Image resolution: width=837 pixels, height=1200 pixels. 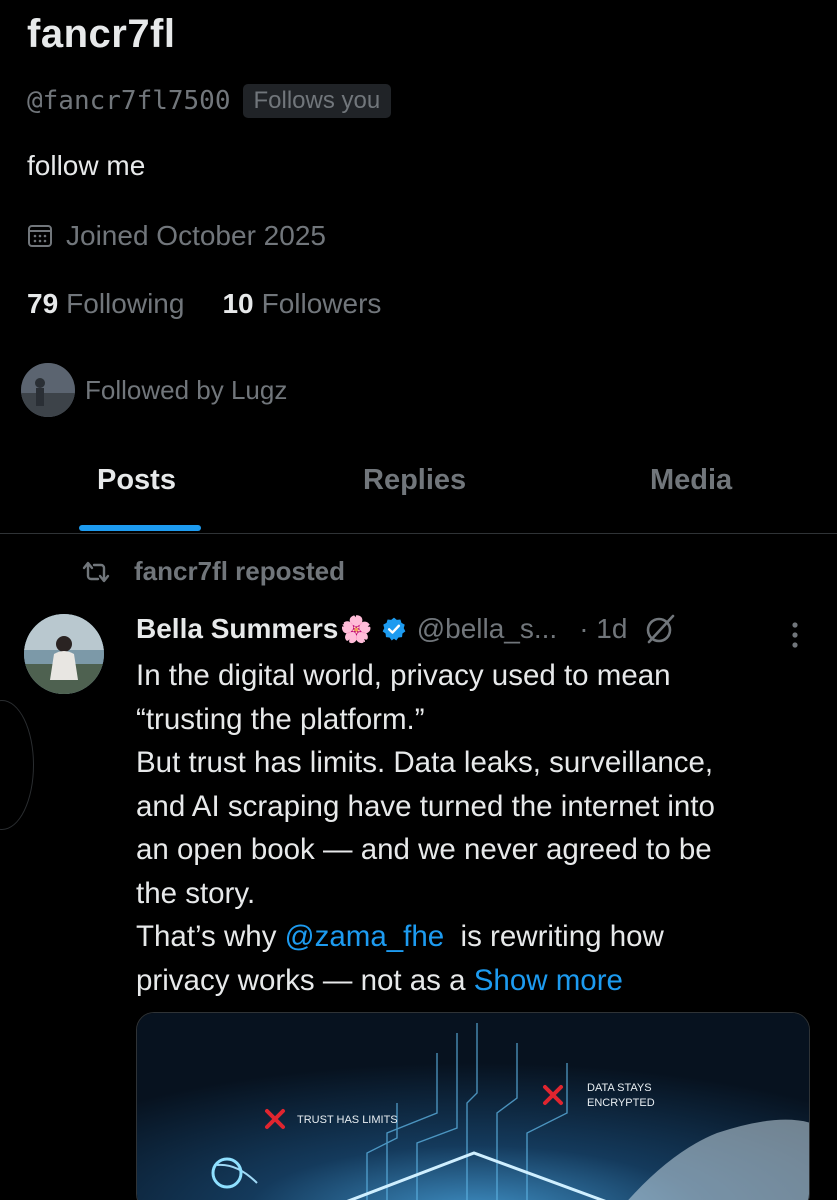 I want to click on grok-icon, so click(x=660, y=629).